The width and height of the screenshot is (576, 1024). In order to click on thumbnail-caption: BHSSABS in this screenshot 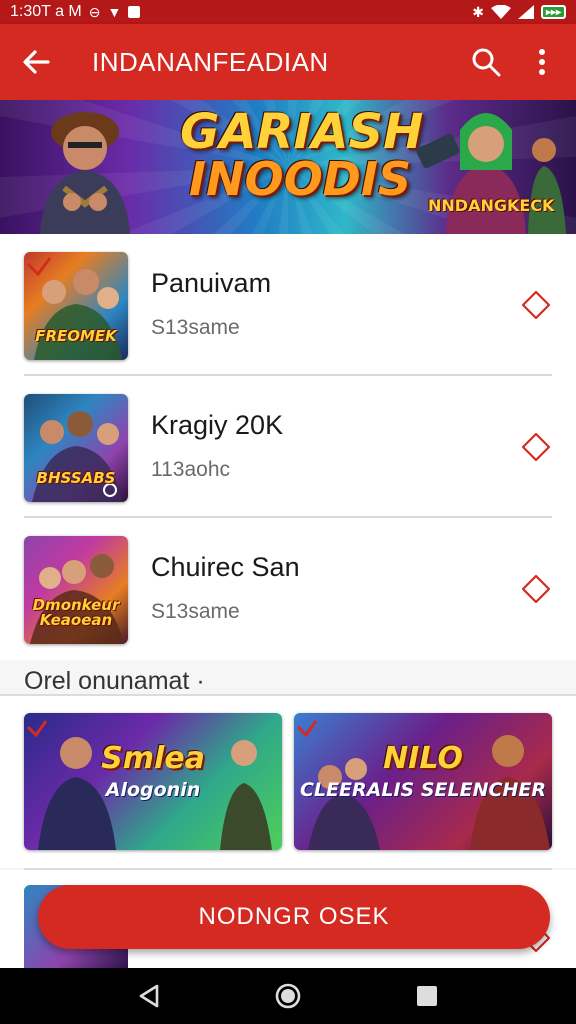, I will do `click(76, 478)`.